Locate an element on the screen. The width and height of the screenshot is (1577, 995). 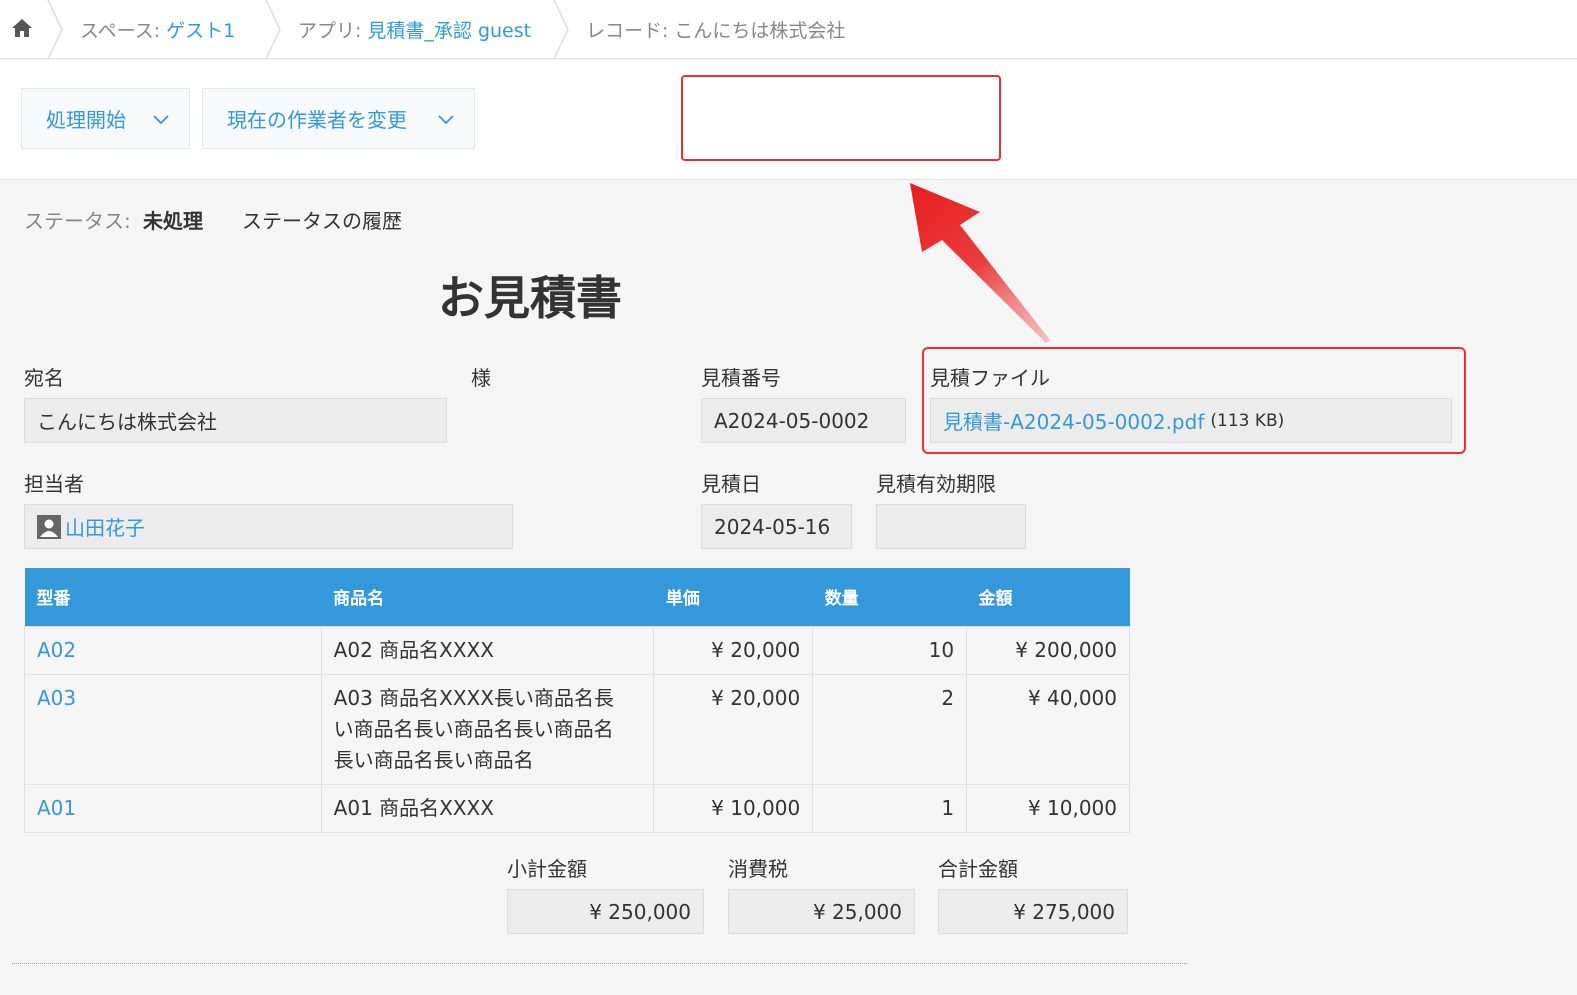
quote-number-label: 見積番号 is located at coordinates (741, 378).